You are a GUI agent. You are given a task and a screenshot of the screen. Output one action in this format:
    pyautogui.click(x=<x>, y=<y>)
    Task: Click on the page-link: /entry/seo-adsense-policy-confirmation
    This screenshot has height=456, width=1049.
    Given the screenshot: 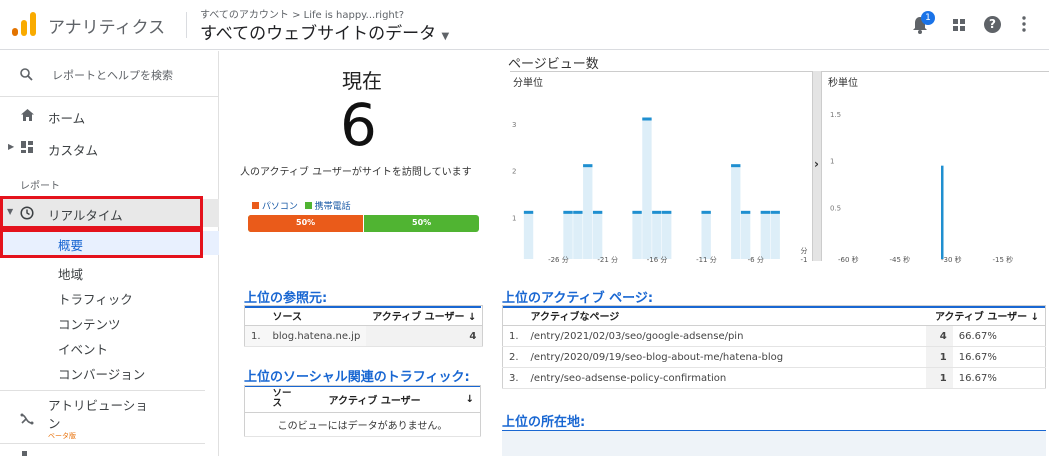 What is the action you would take?
    pyautogui.click(x=725, y=378)
    